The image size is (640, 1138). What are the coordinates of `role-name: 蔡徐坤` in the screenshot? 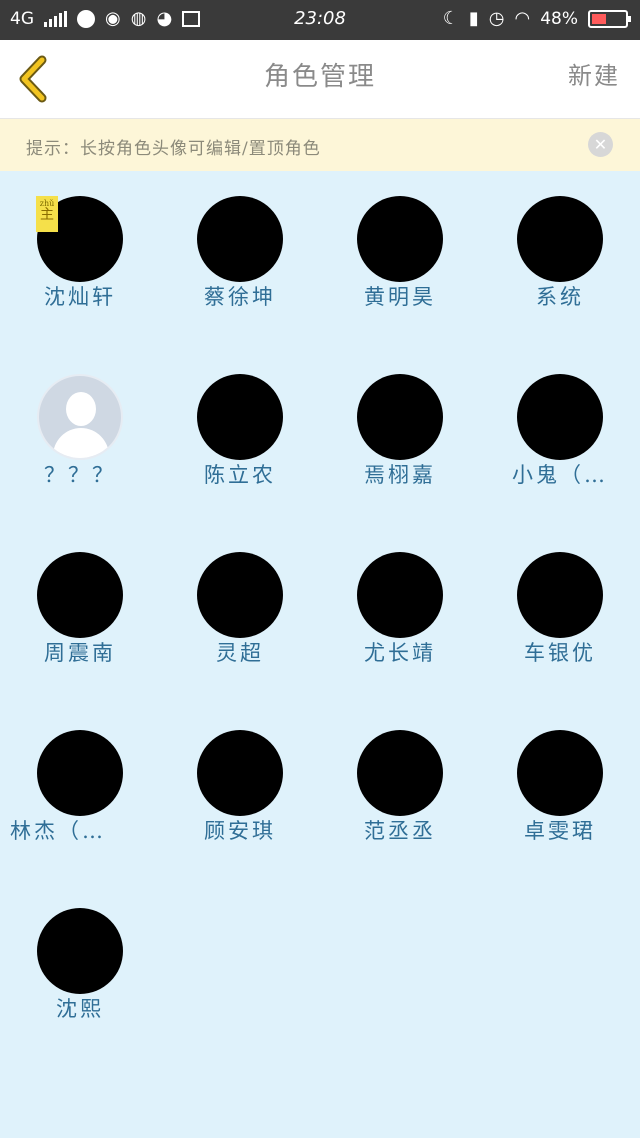 It's located at (240, 297).